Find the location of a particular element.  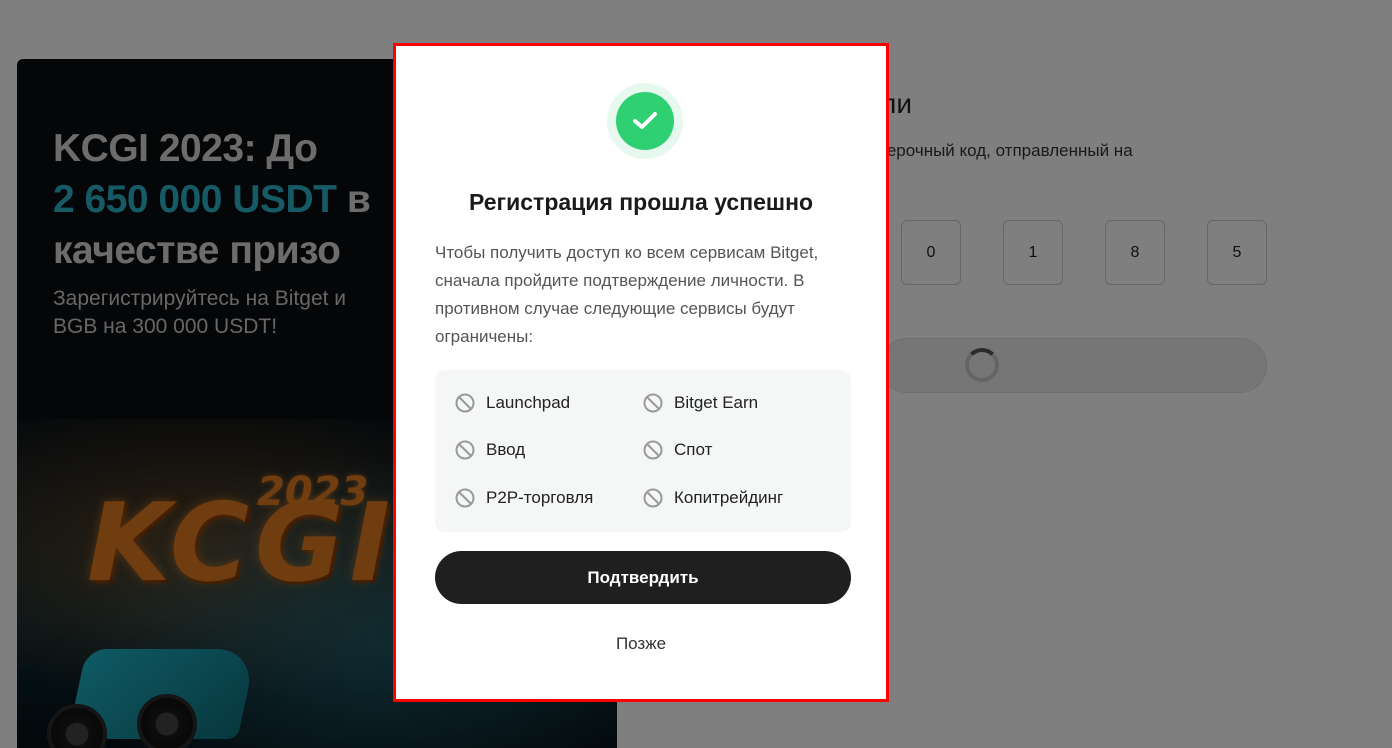

service-label: Копитрейдинг is located at coordinates (729, 497).